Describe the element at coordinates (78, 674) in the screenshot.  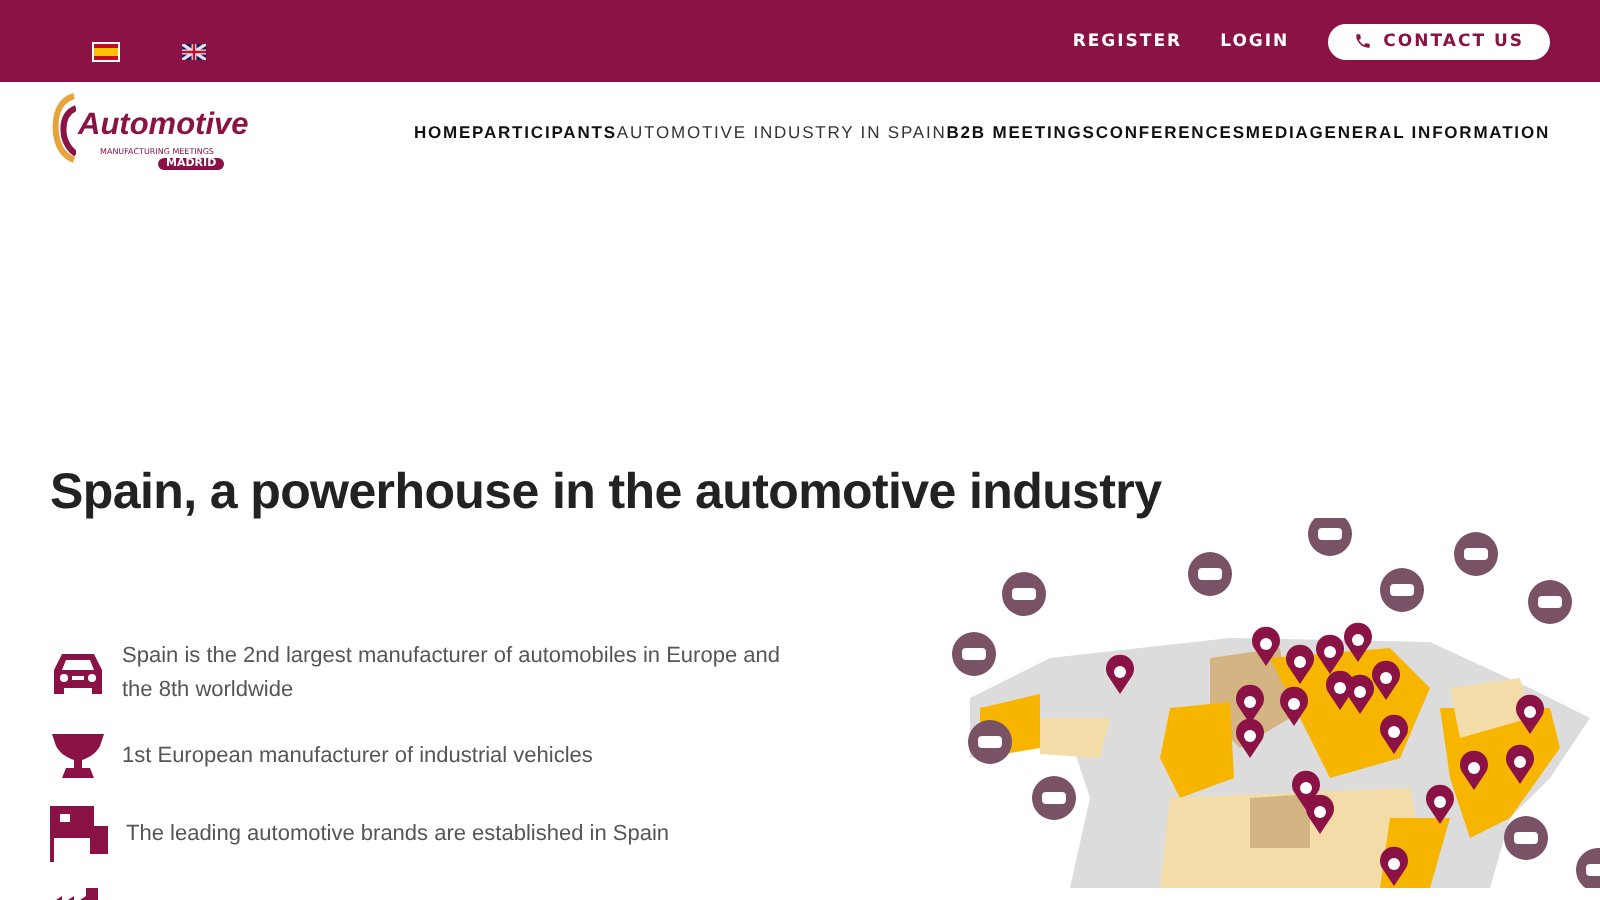
I see `car-icon` at that location.